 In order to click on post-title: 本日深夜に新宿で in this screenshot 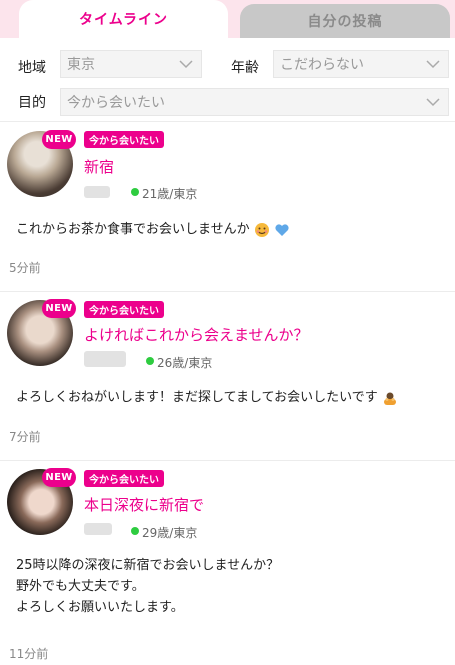, I will do `click(144, 504)`.